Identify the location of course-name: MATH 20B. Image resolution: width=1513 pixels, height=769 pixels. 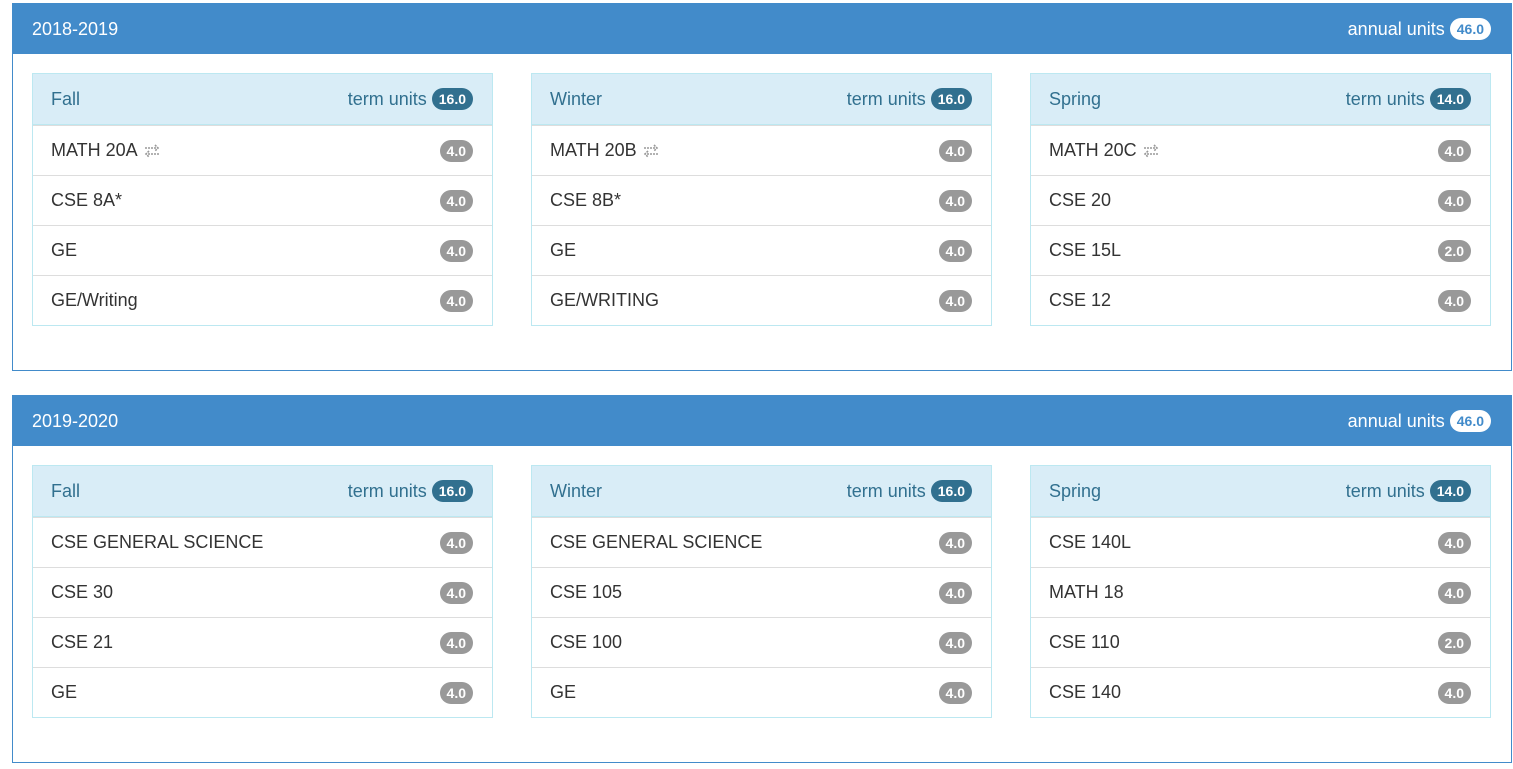
(593, 150).